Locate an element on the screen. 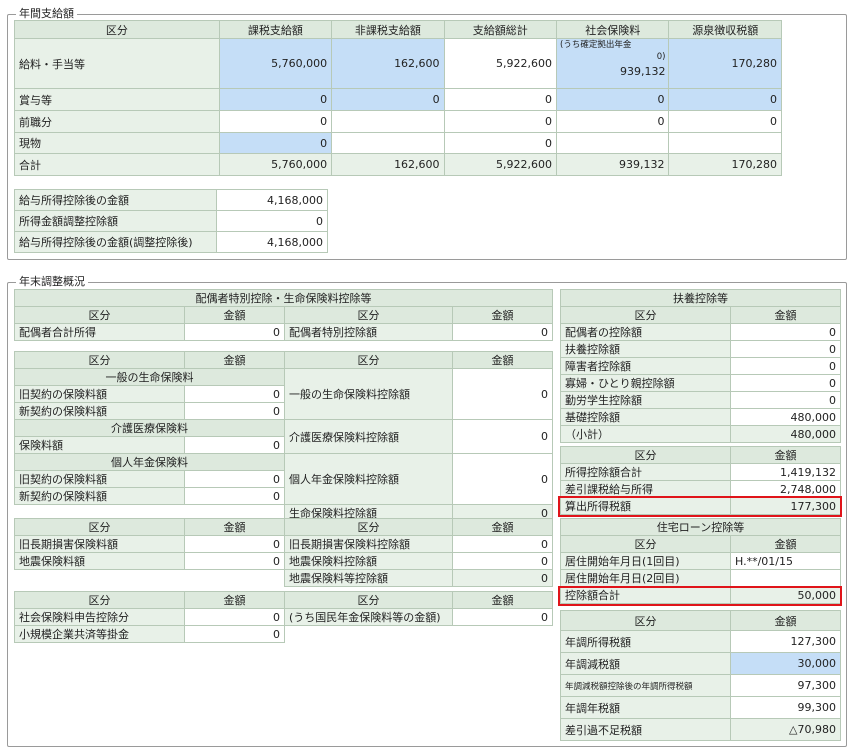 This screenshot has width=854, height=752. earthquake-deduction-value: 0 is located at coordinates (502, 561).